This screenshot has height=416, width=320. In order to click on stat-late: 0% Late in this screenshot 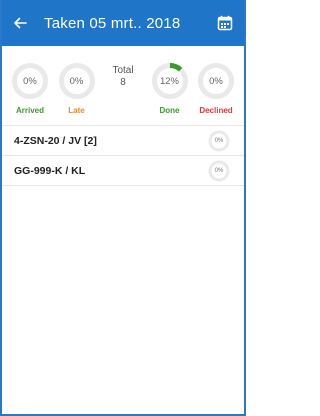, I will do `click(77, 88)`.